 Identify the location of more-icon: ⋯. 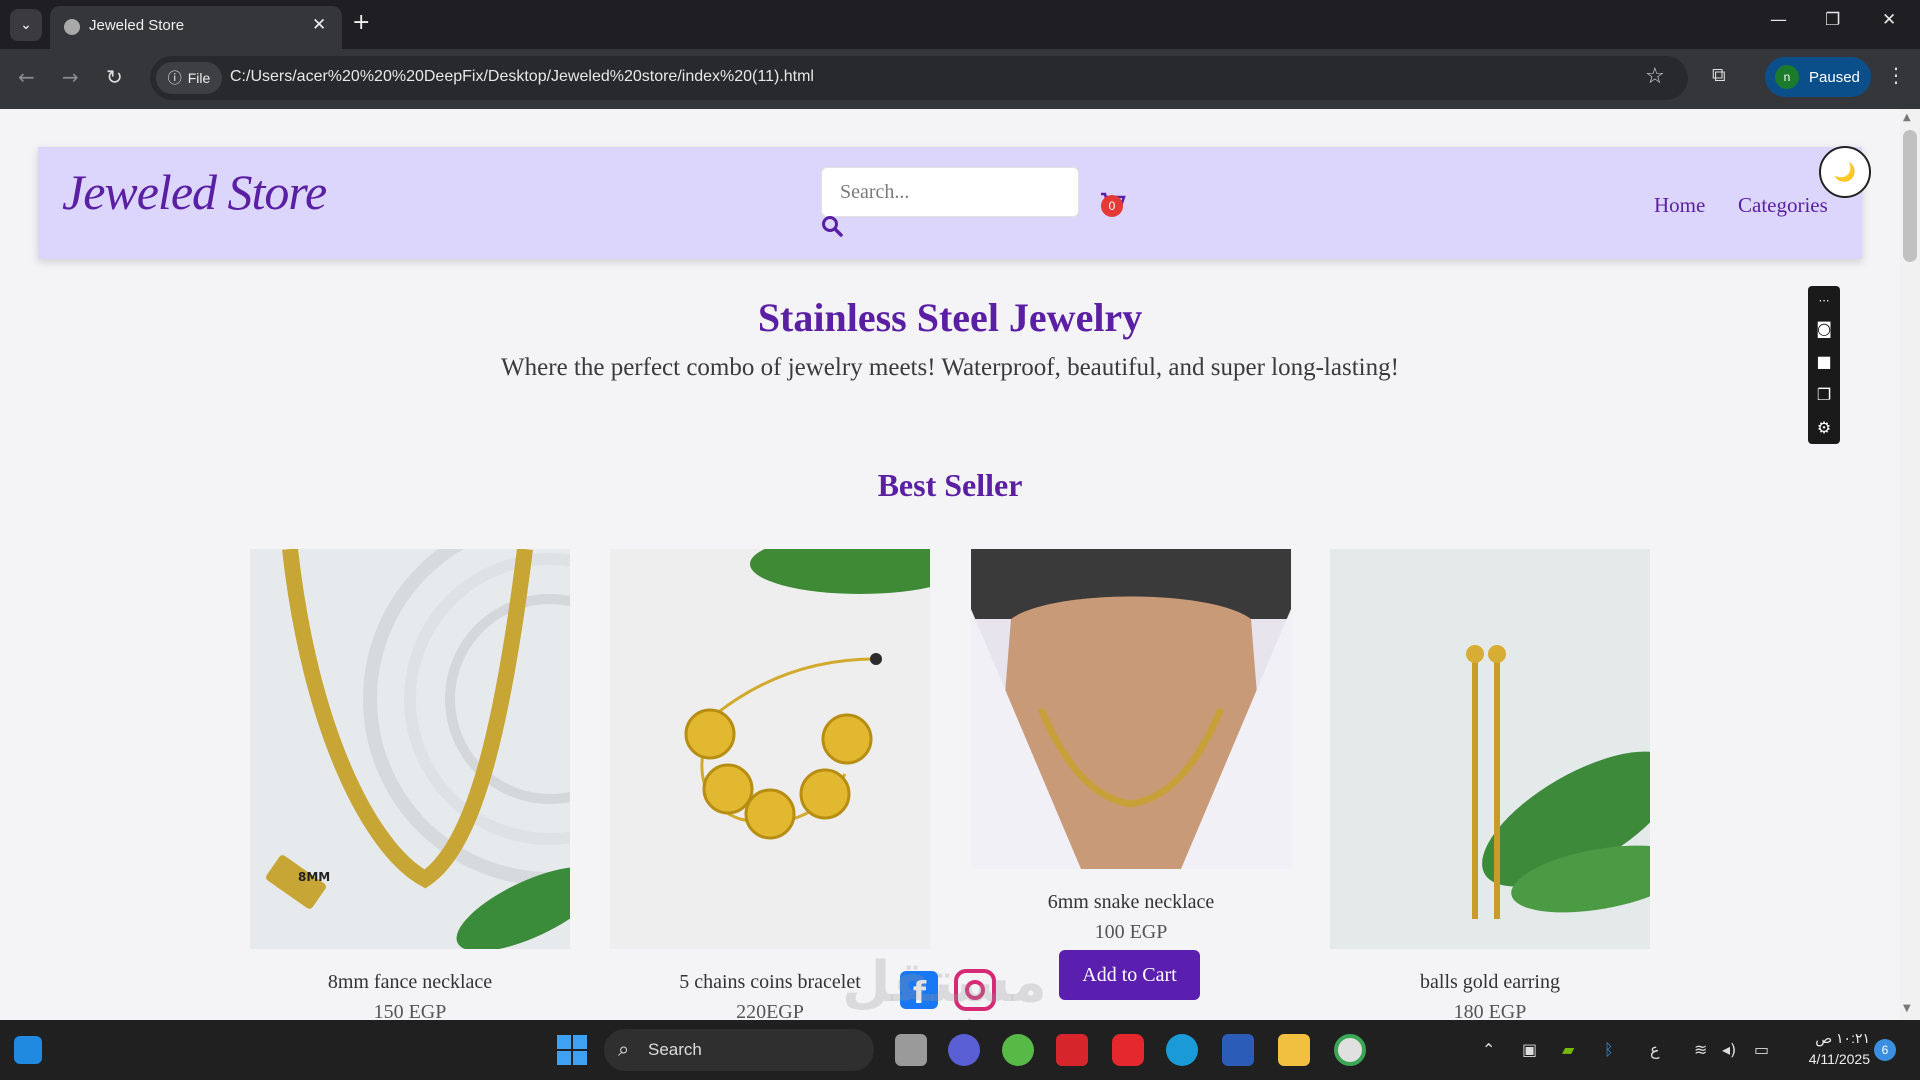
(1824, 300).